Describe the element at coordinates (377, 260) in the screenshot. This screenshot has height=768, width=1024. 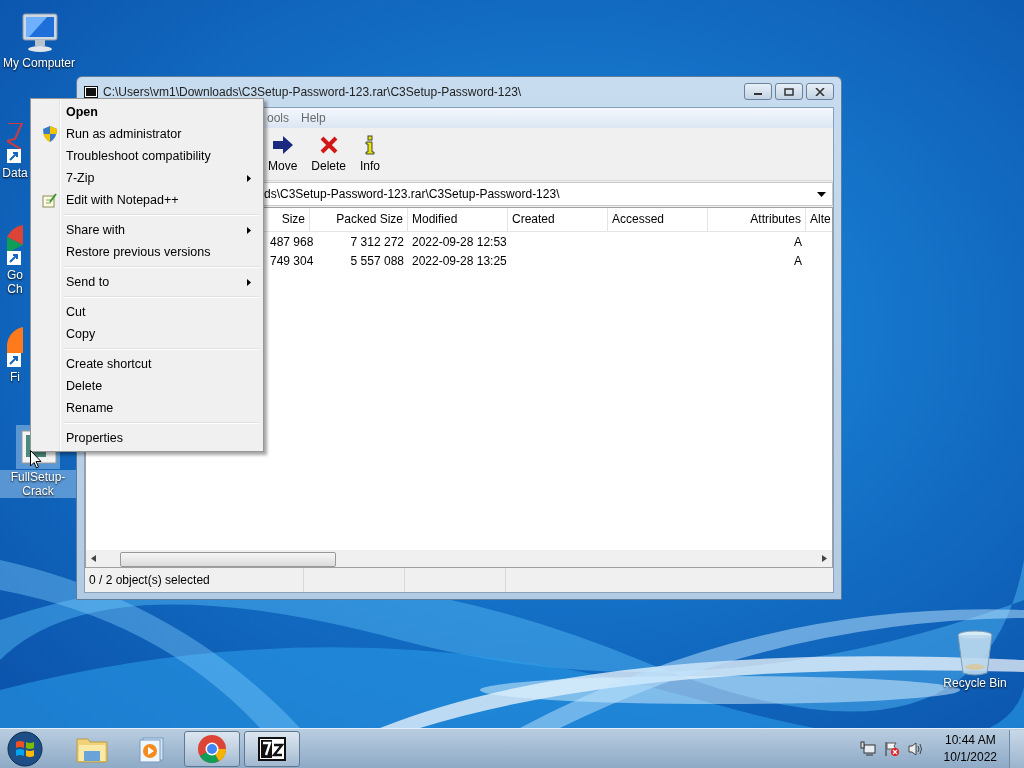
I see `table-cell-text: 5 557 088` at that location.